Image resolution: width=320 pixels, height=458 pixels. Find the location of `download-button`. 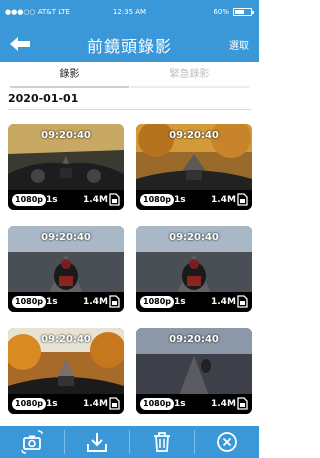

download-button is located at coordinates (97, 442).